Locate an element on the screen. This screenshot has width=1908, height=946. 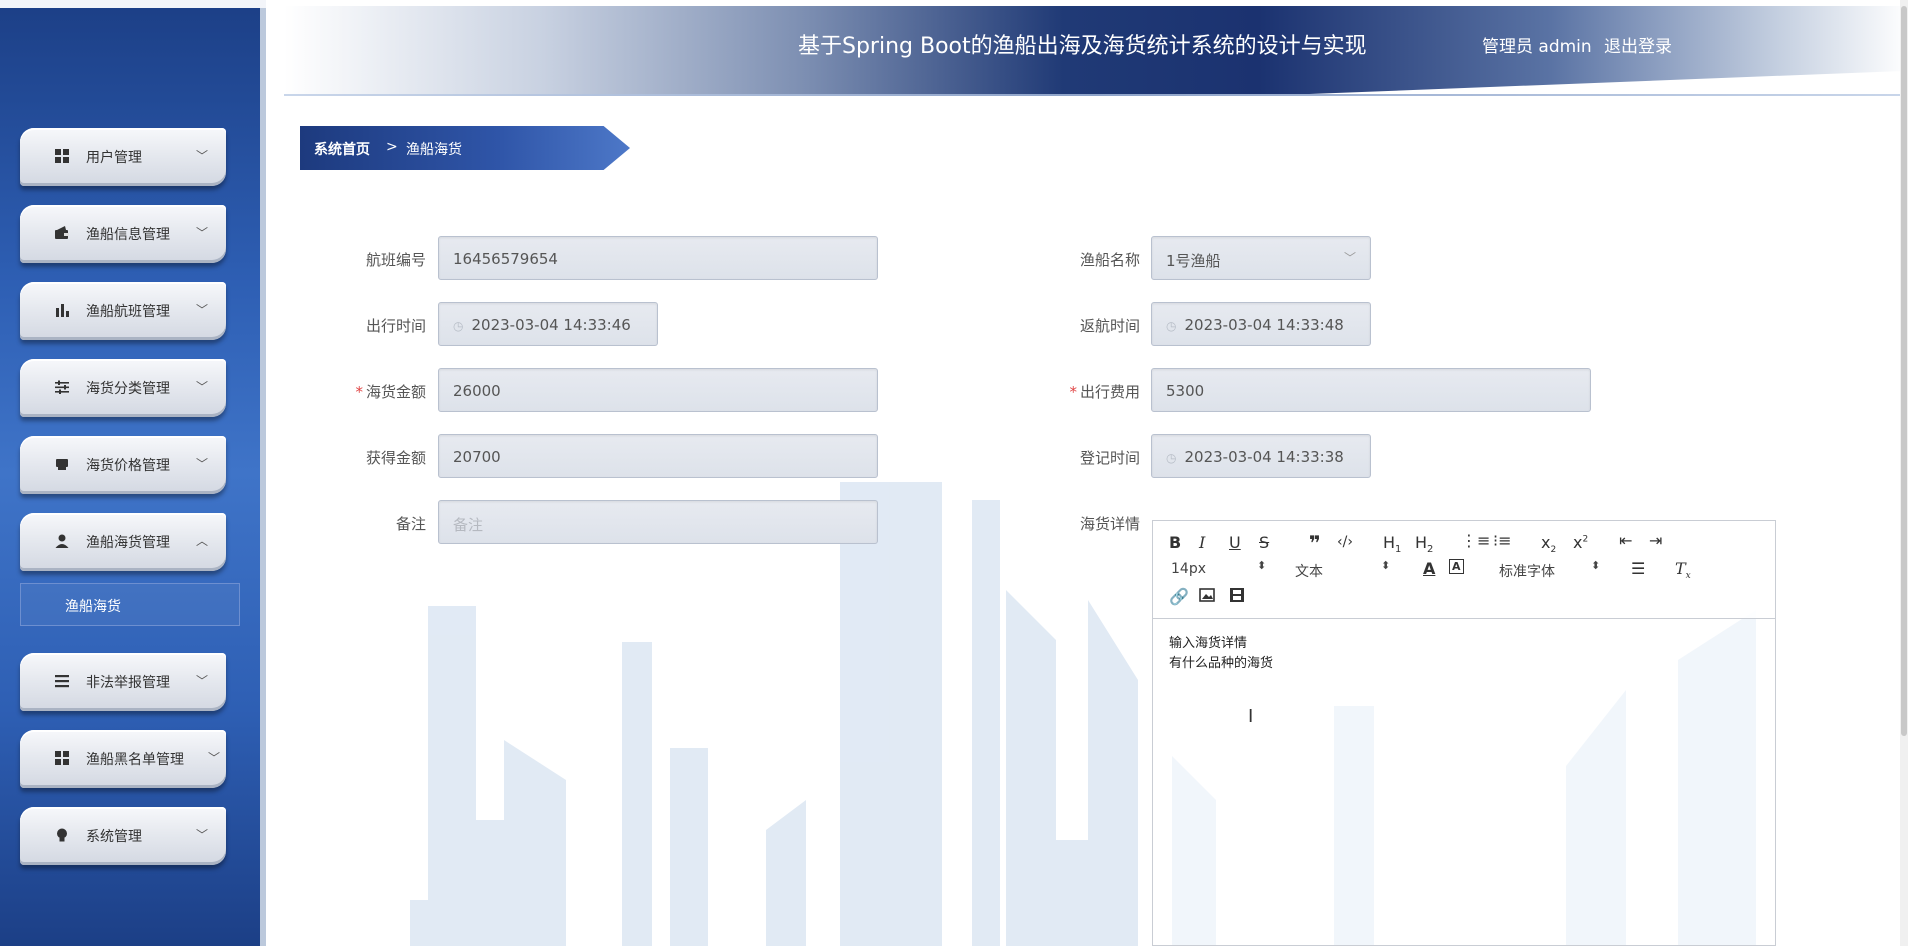
breadcrumb-home-link: 系统首页 is located at coordinates (342, 149).